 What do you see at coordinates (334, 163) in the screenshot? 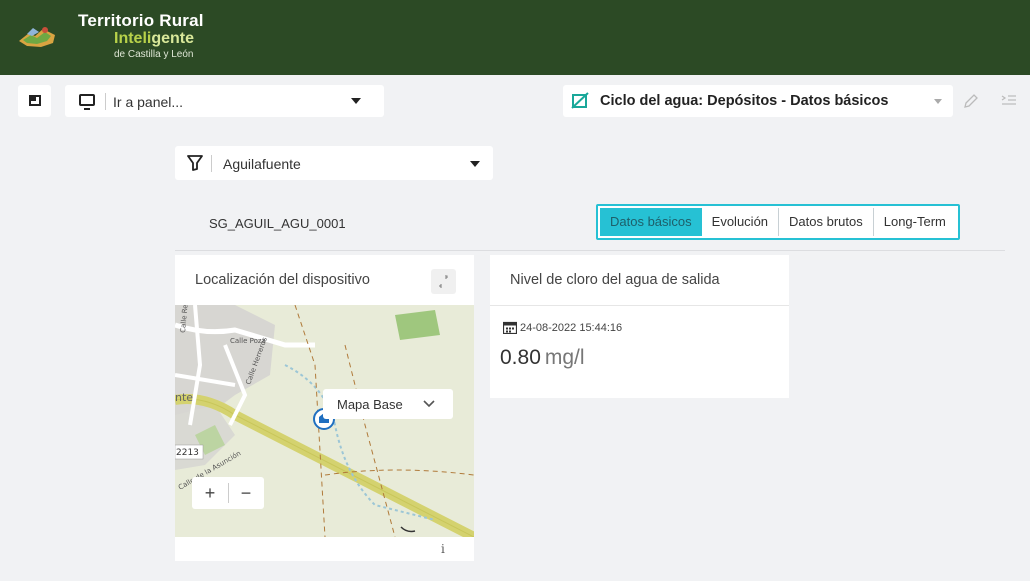
I see `location-filter: Aguilafuente` at bounding box center [334, 163].